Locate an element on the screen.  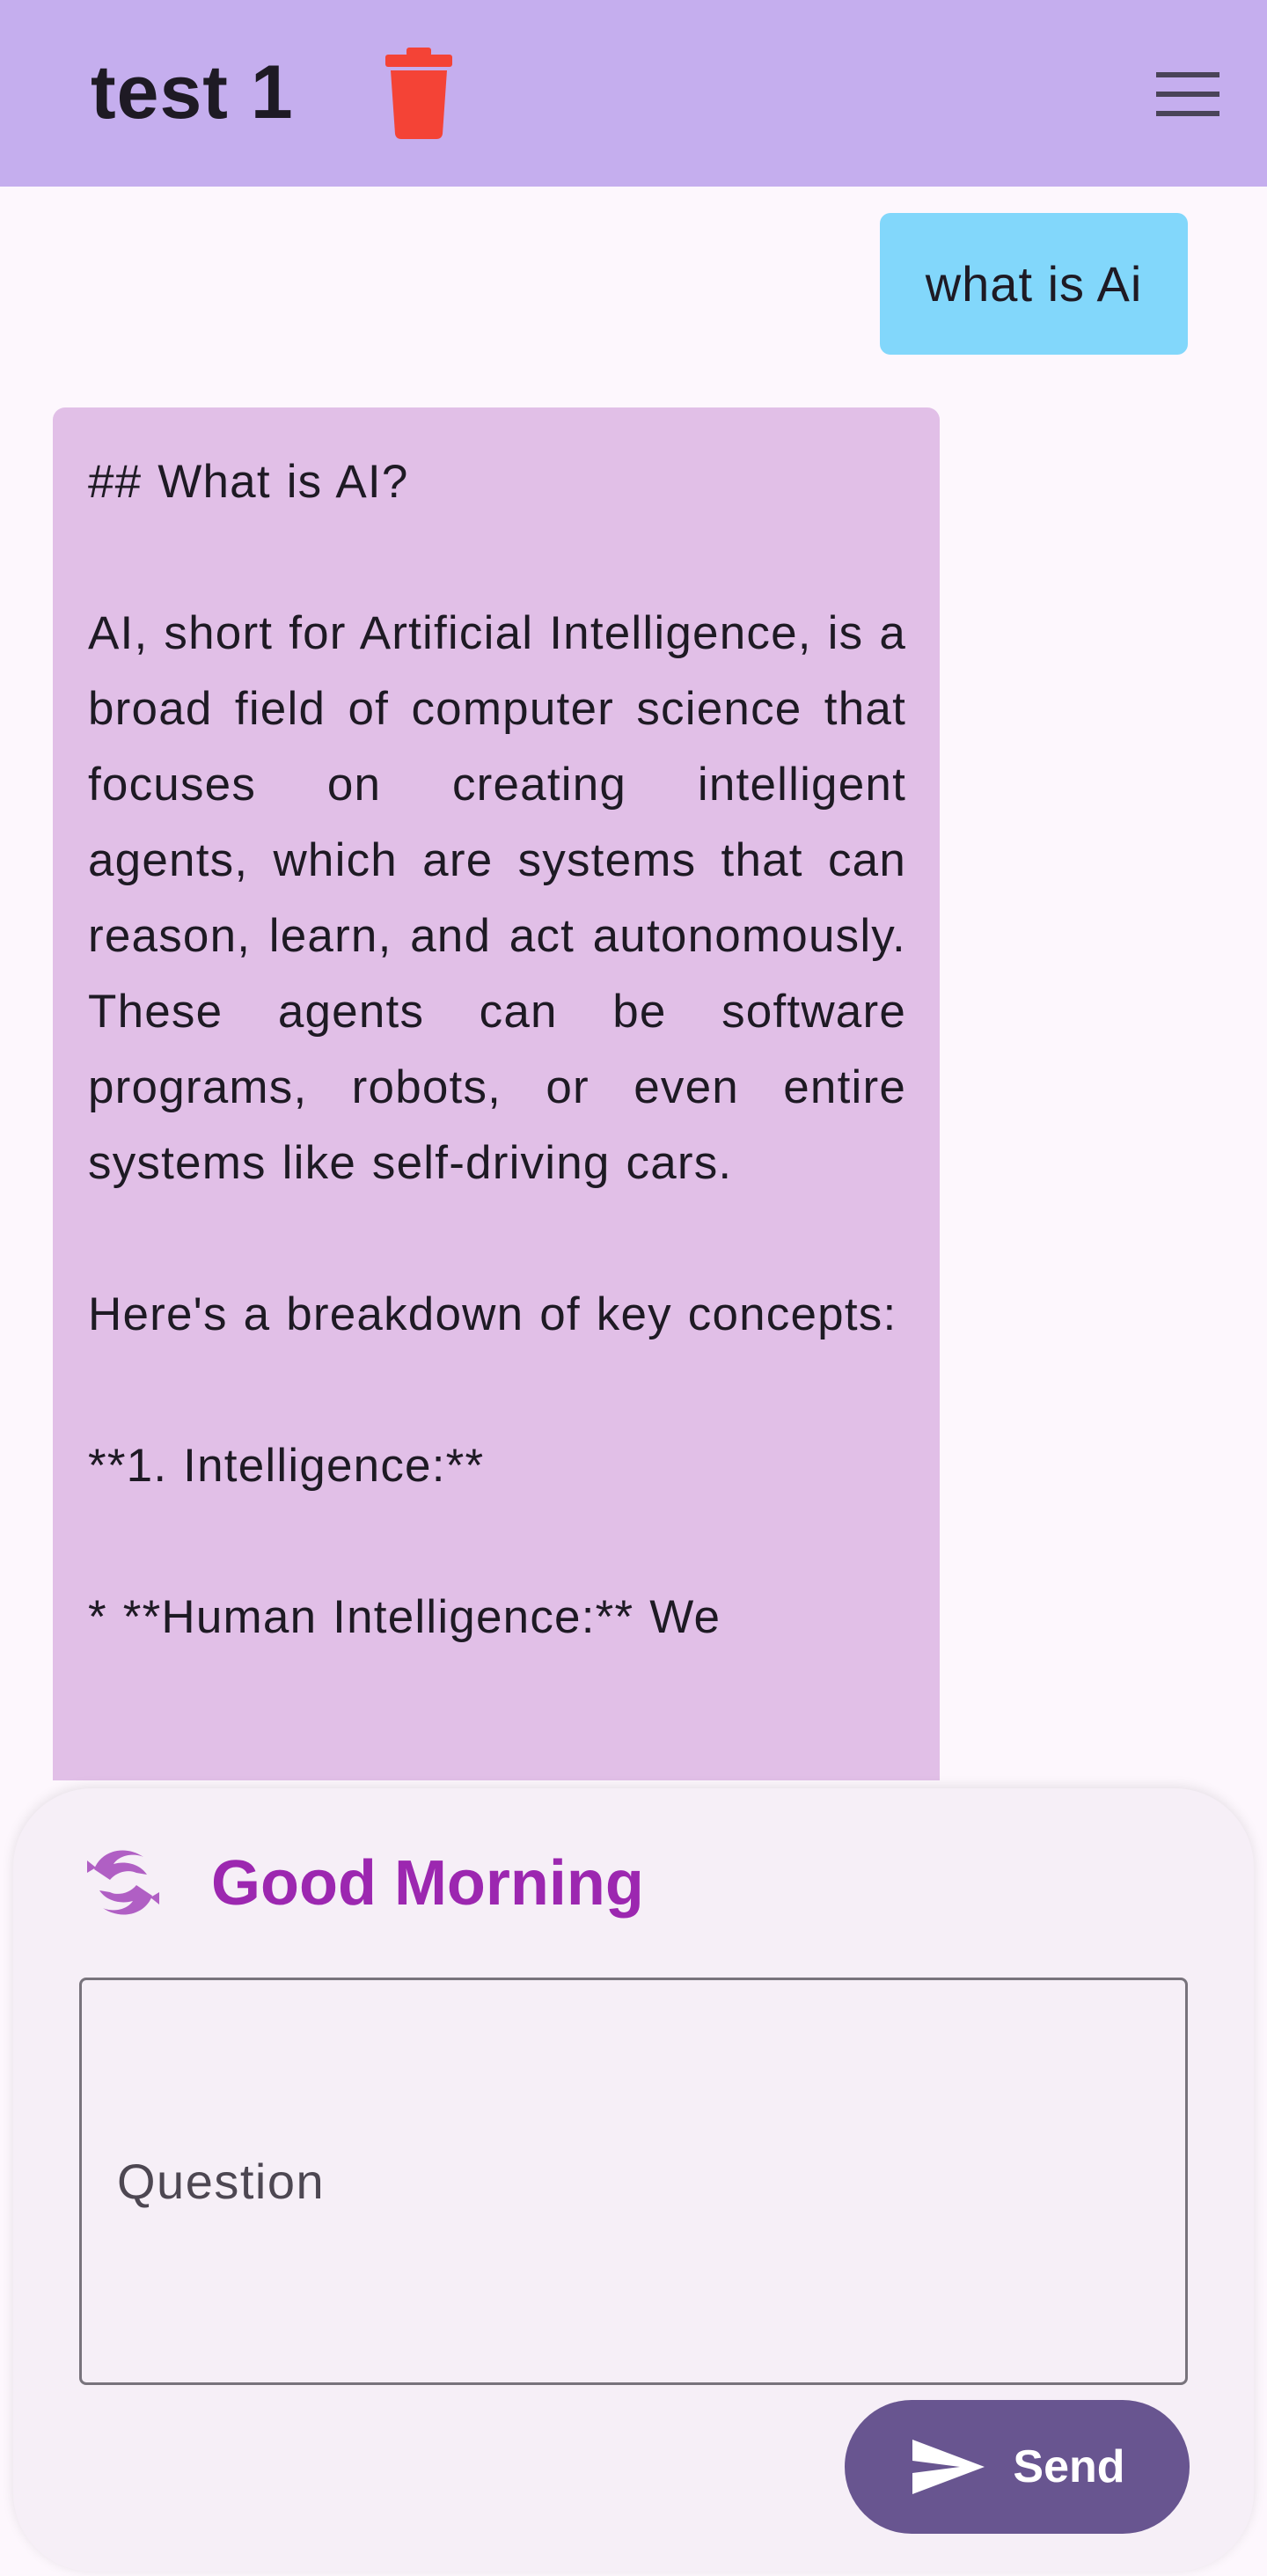
menu-button is located at coordinates (1188, 94).